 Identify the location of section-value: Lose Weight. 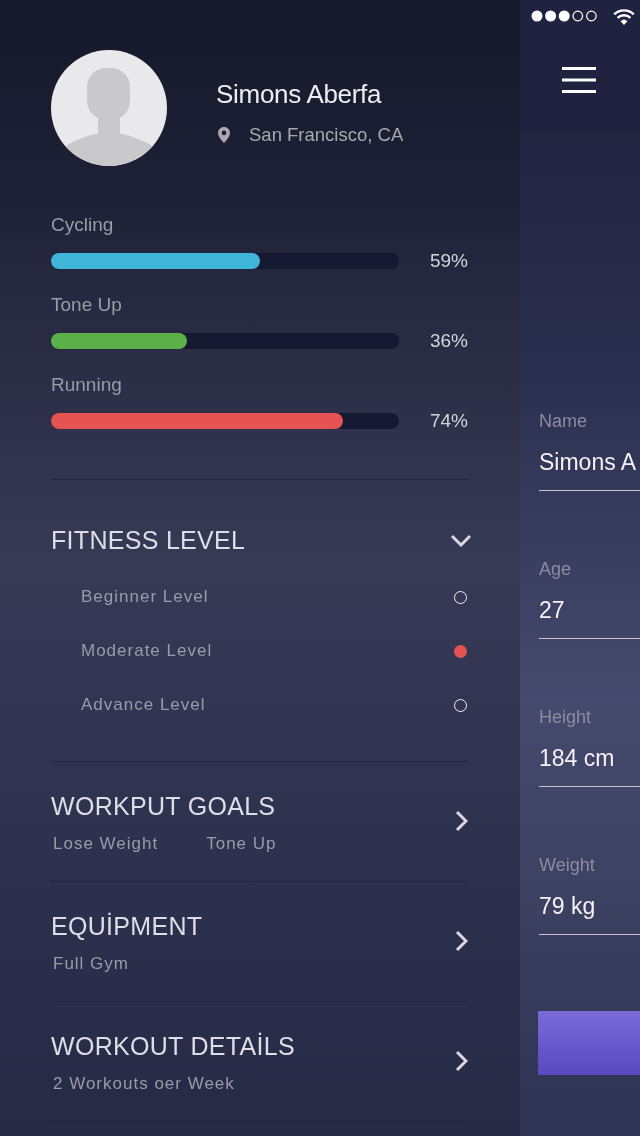
(106, 844).